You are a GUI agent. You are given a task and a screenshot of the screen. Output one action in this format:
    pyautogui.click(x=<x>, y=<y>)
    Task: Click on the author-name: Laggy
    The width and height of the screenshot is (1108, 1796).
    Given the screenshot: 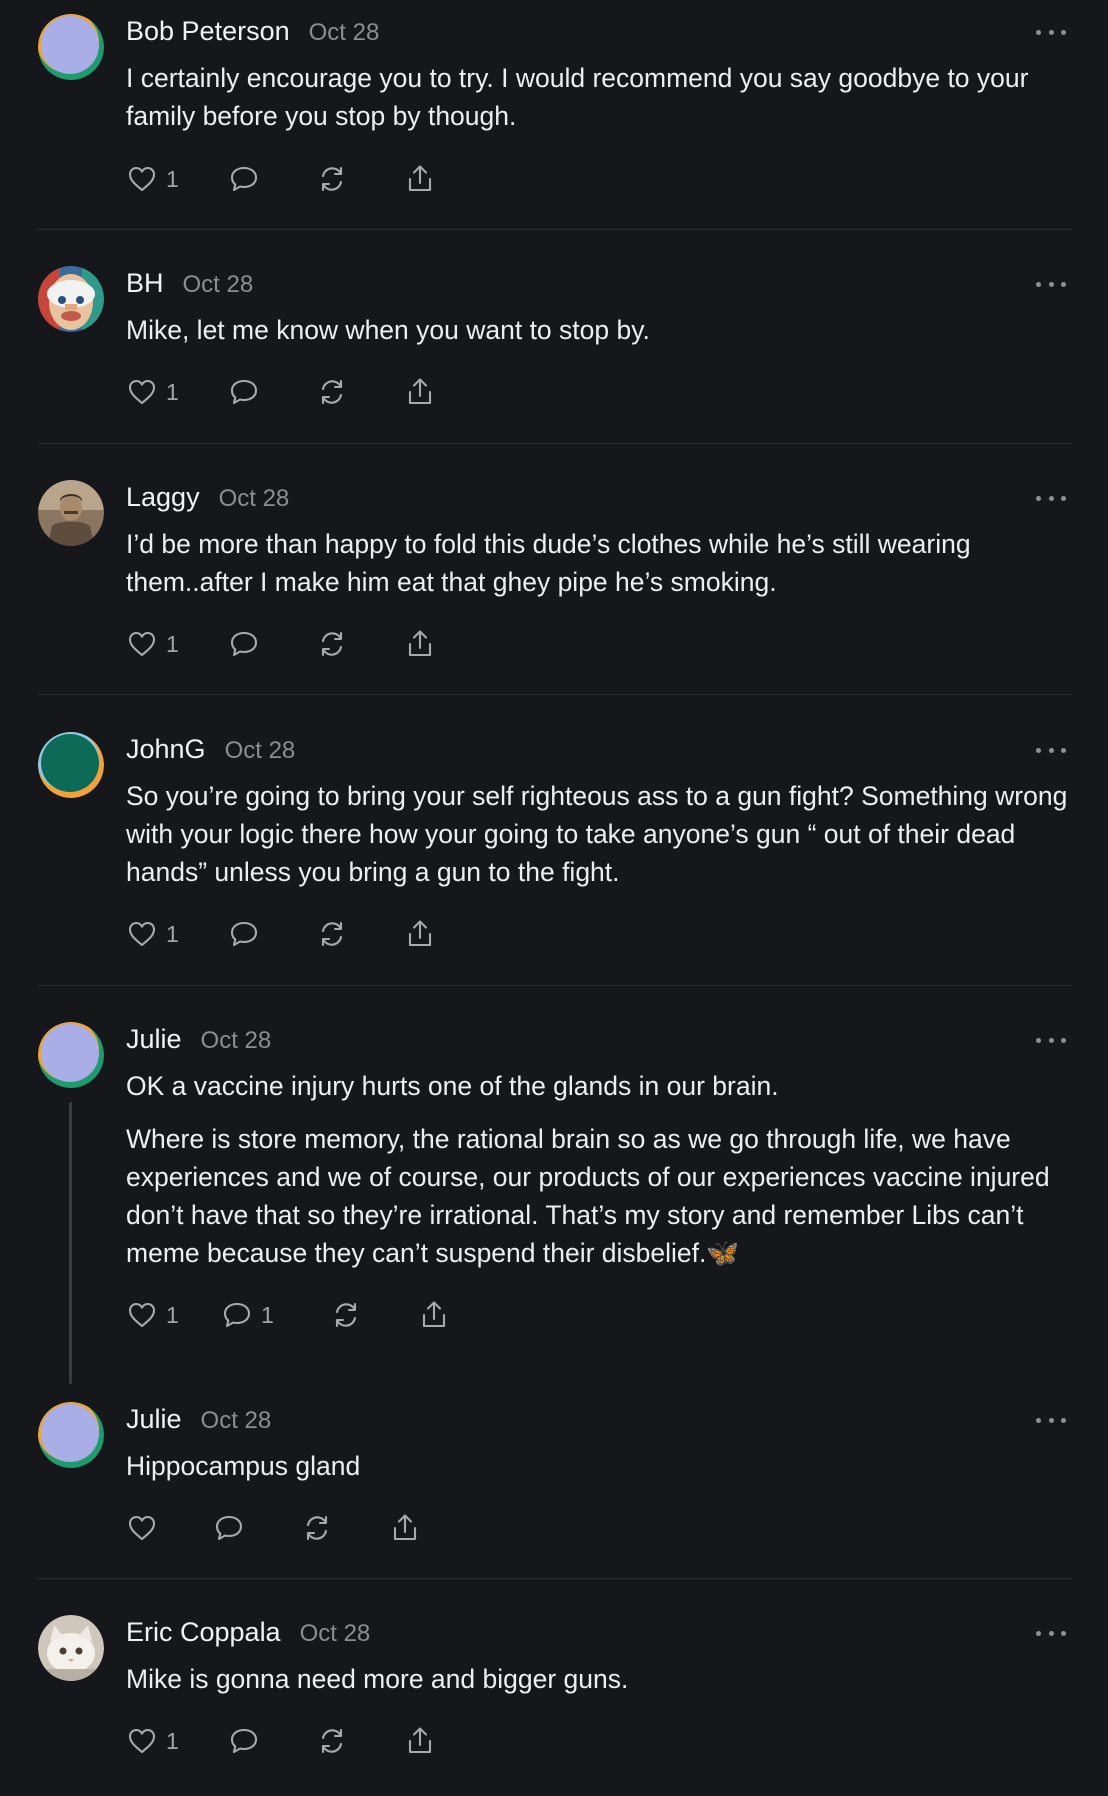 What is the action you would take?
    pyautogui.click(x=163, y=497)
    